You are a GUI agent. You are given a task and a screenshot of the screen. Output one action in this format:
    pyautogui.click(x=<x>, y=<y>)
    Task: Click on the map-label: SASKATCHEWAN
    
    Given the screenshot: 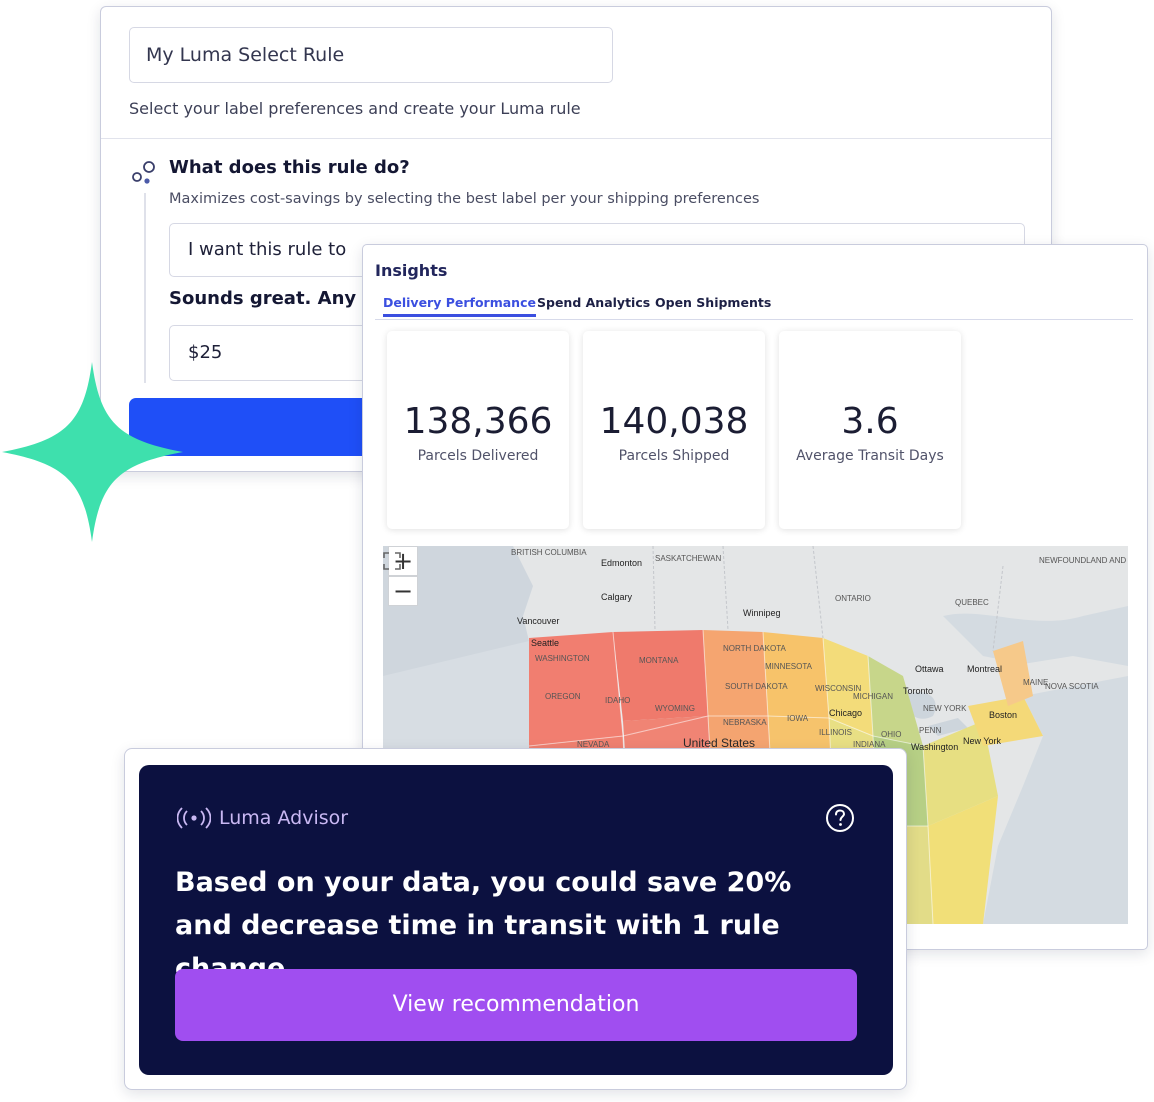 What is the action you would take?
    pyautogui.click(x=688, y=558)
    